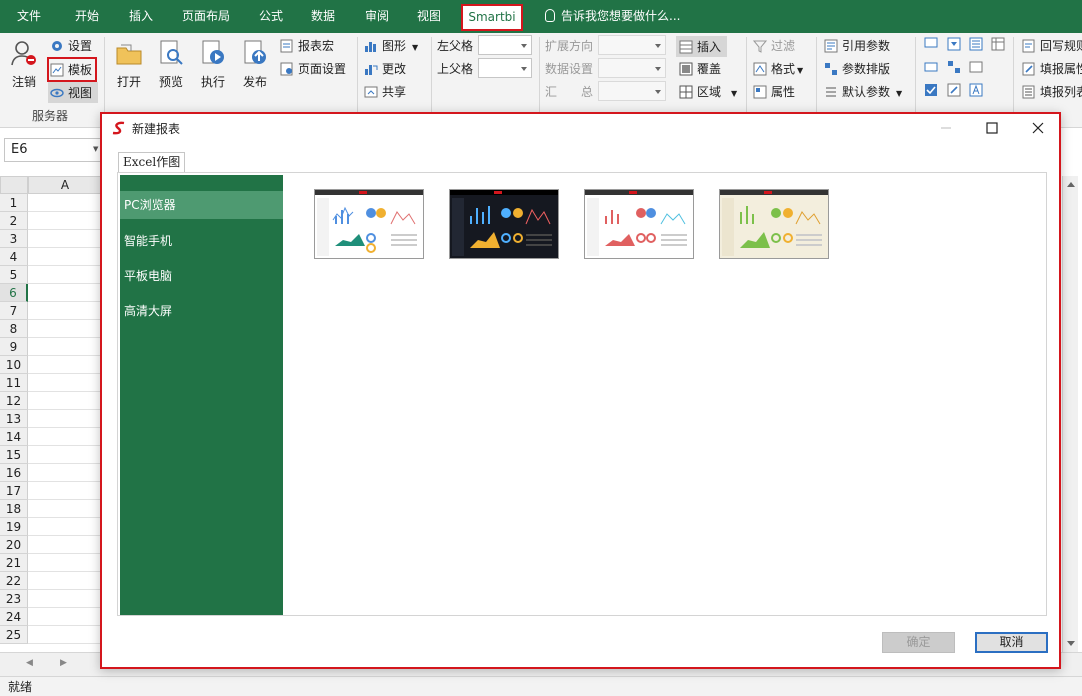 This screenshot has width=1082, height=696. Describe the element at coordinates (213, 64) in the screenshot. I see `execute-button: 执行` at that location.